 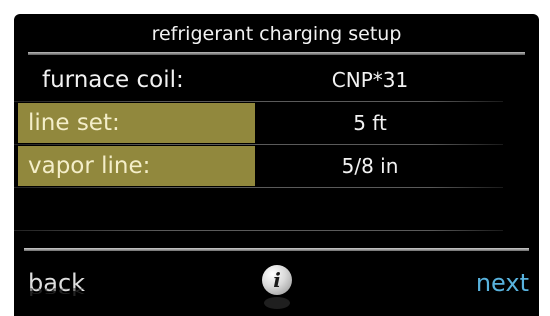 I want to click on setting-row-vapor-line: vapor line: 5/8 in, so click(x=276, y=166).